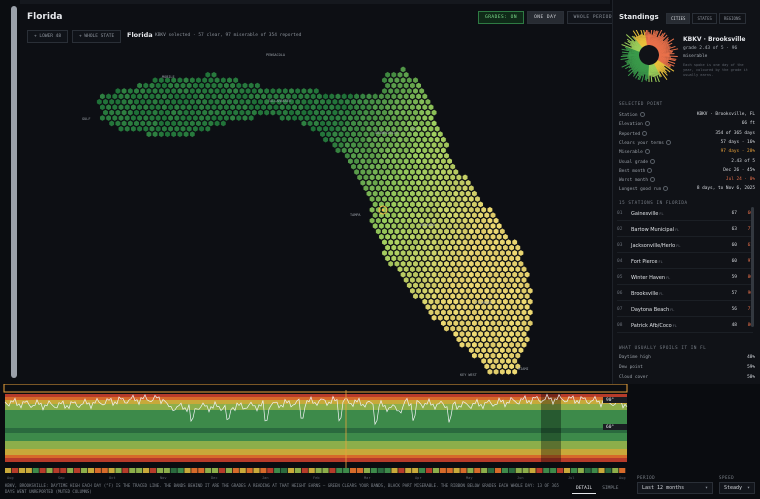 The image size is (760, 499). I want to click on tab-detail: DETAIL, so click(584, 489).